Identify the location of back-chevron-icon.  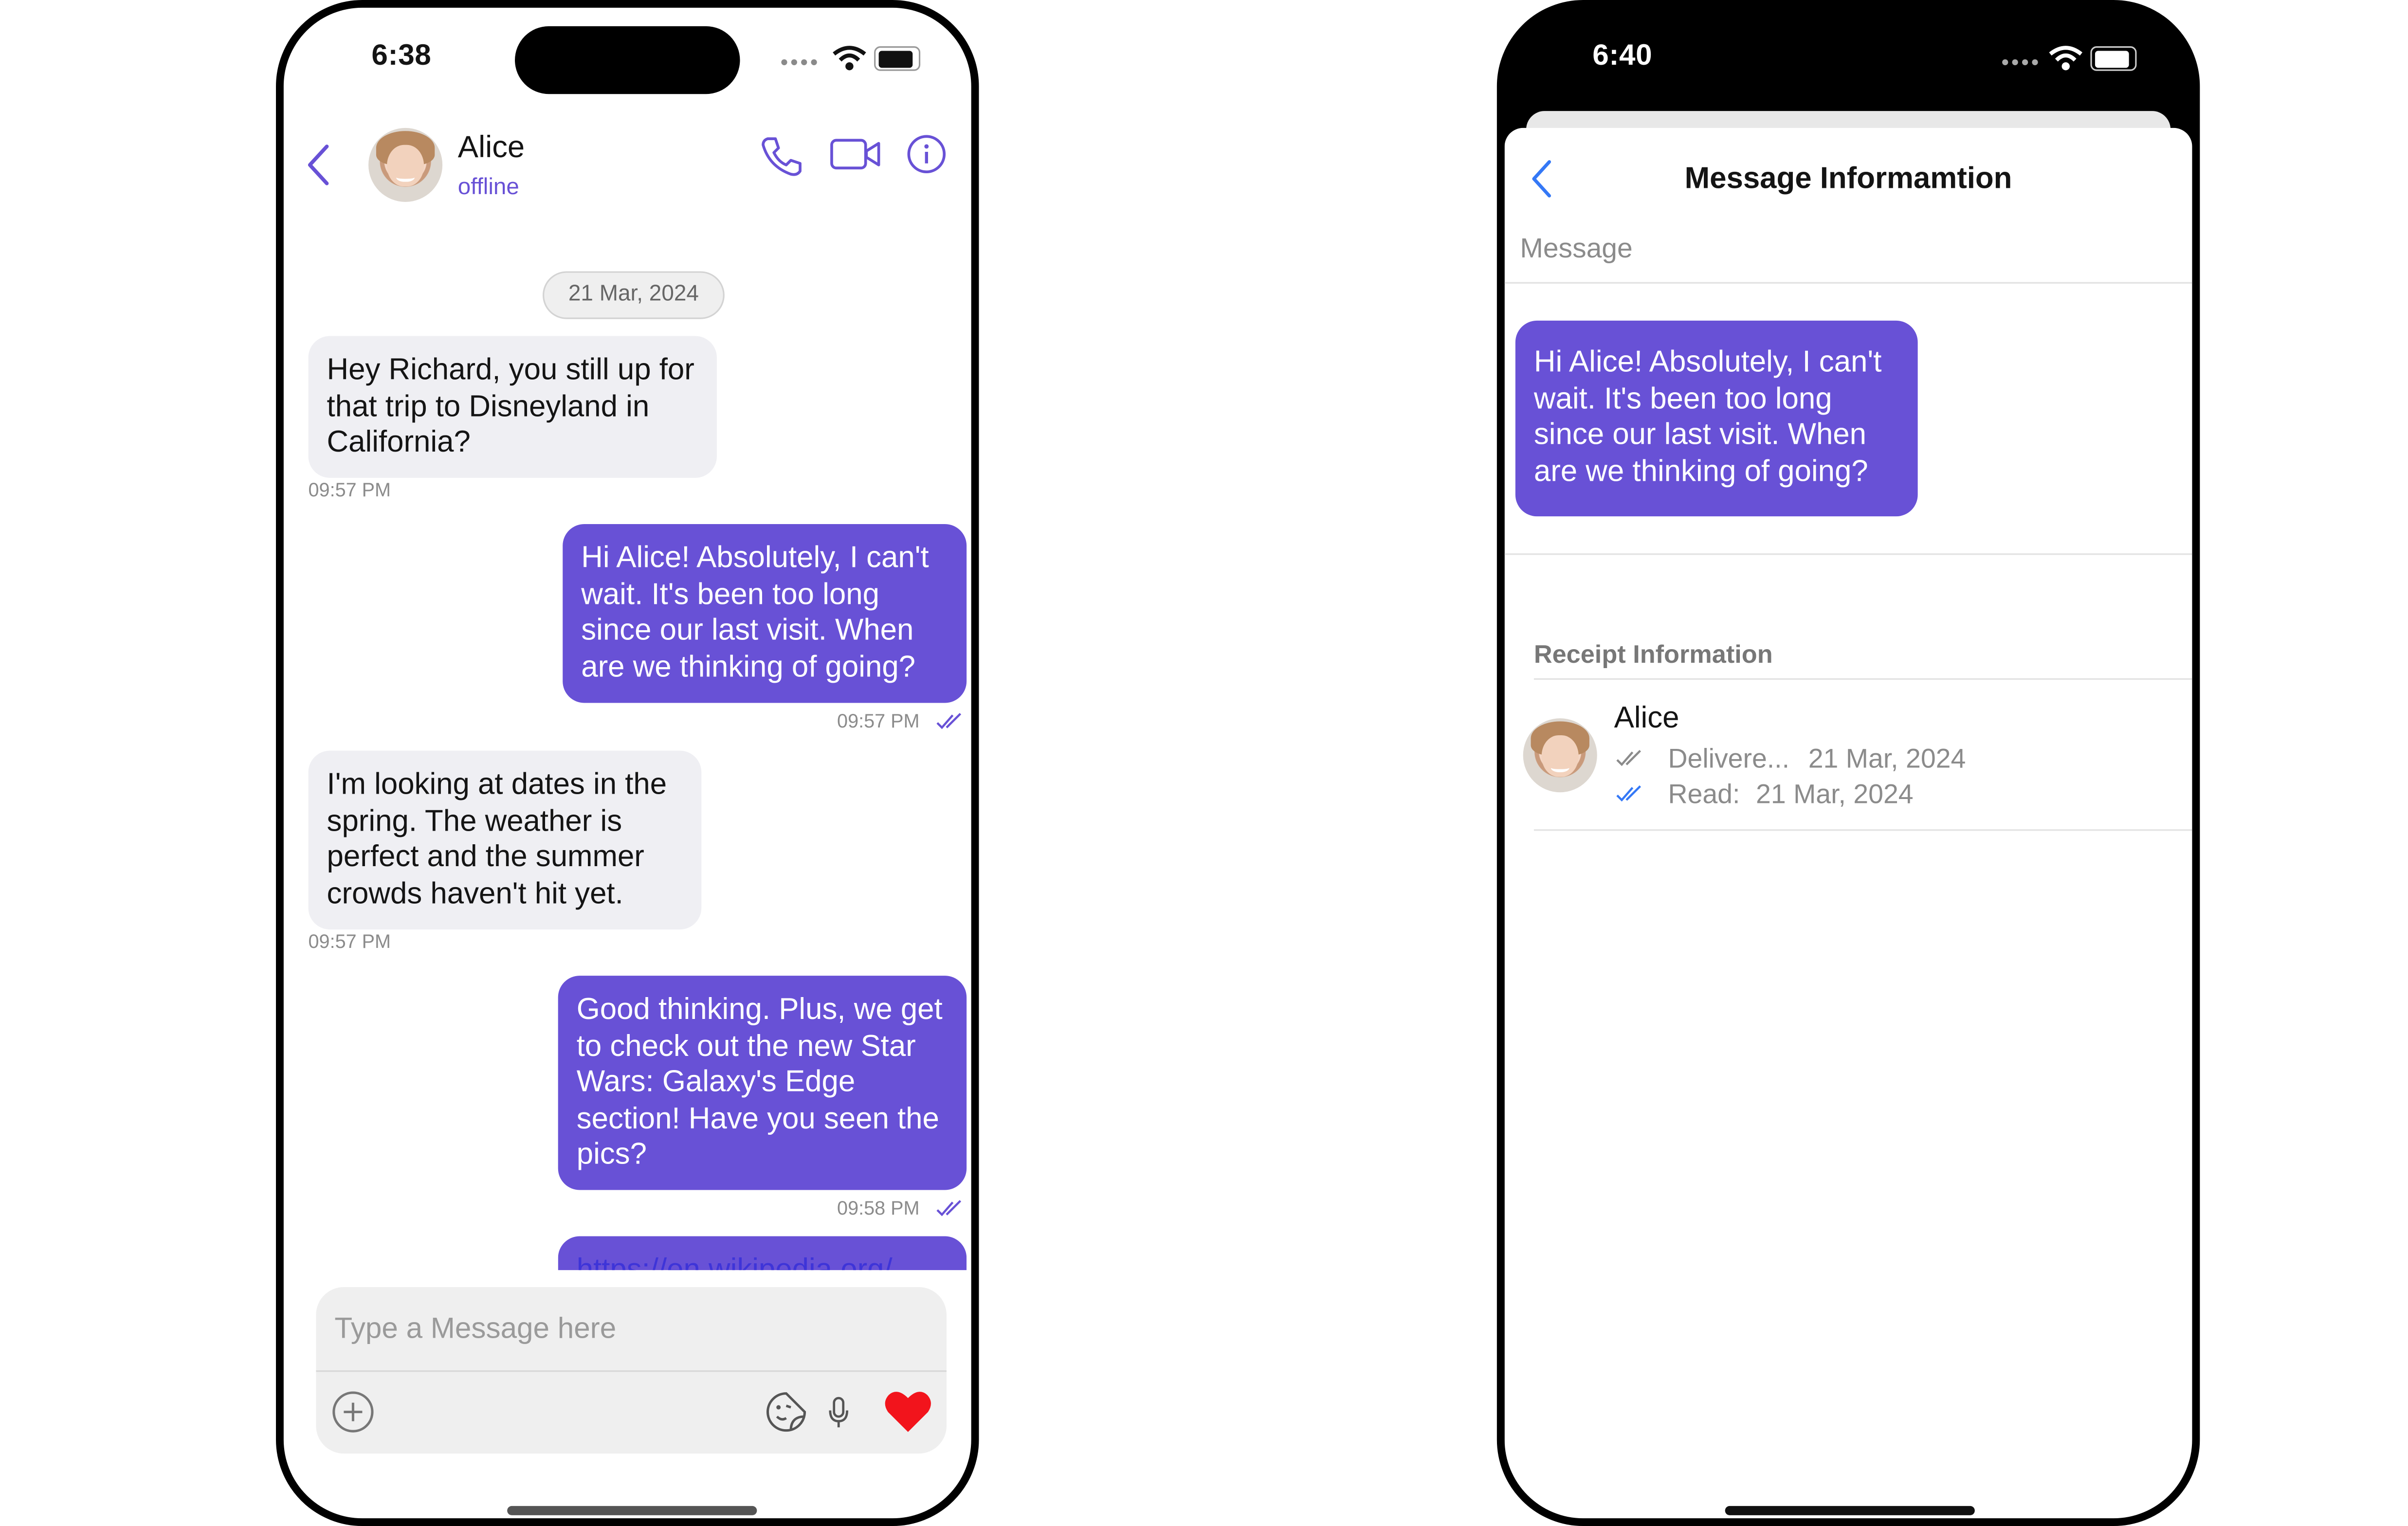
(319, 166).